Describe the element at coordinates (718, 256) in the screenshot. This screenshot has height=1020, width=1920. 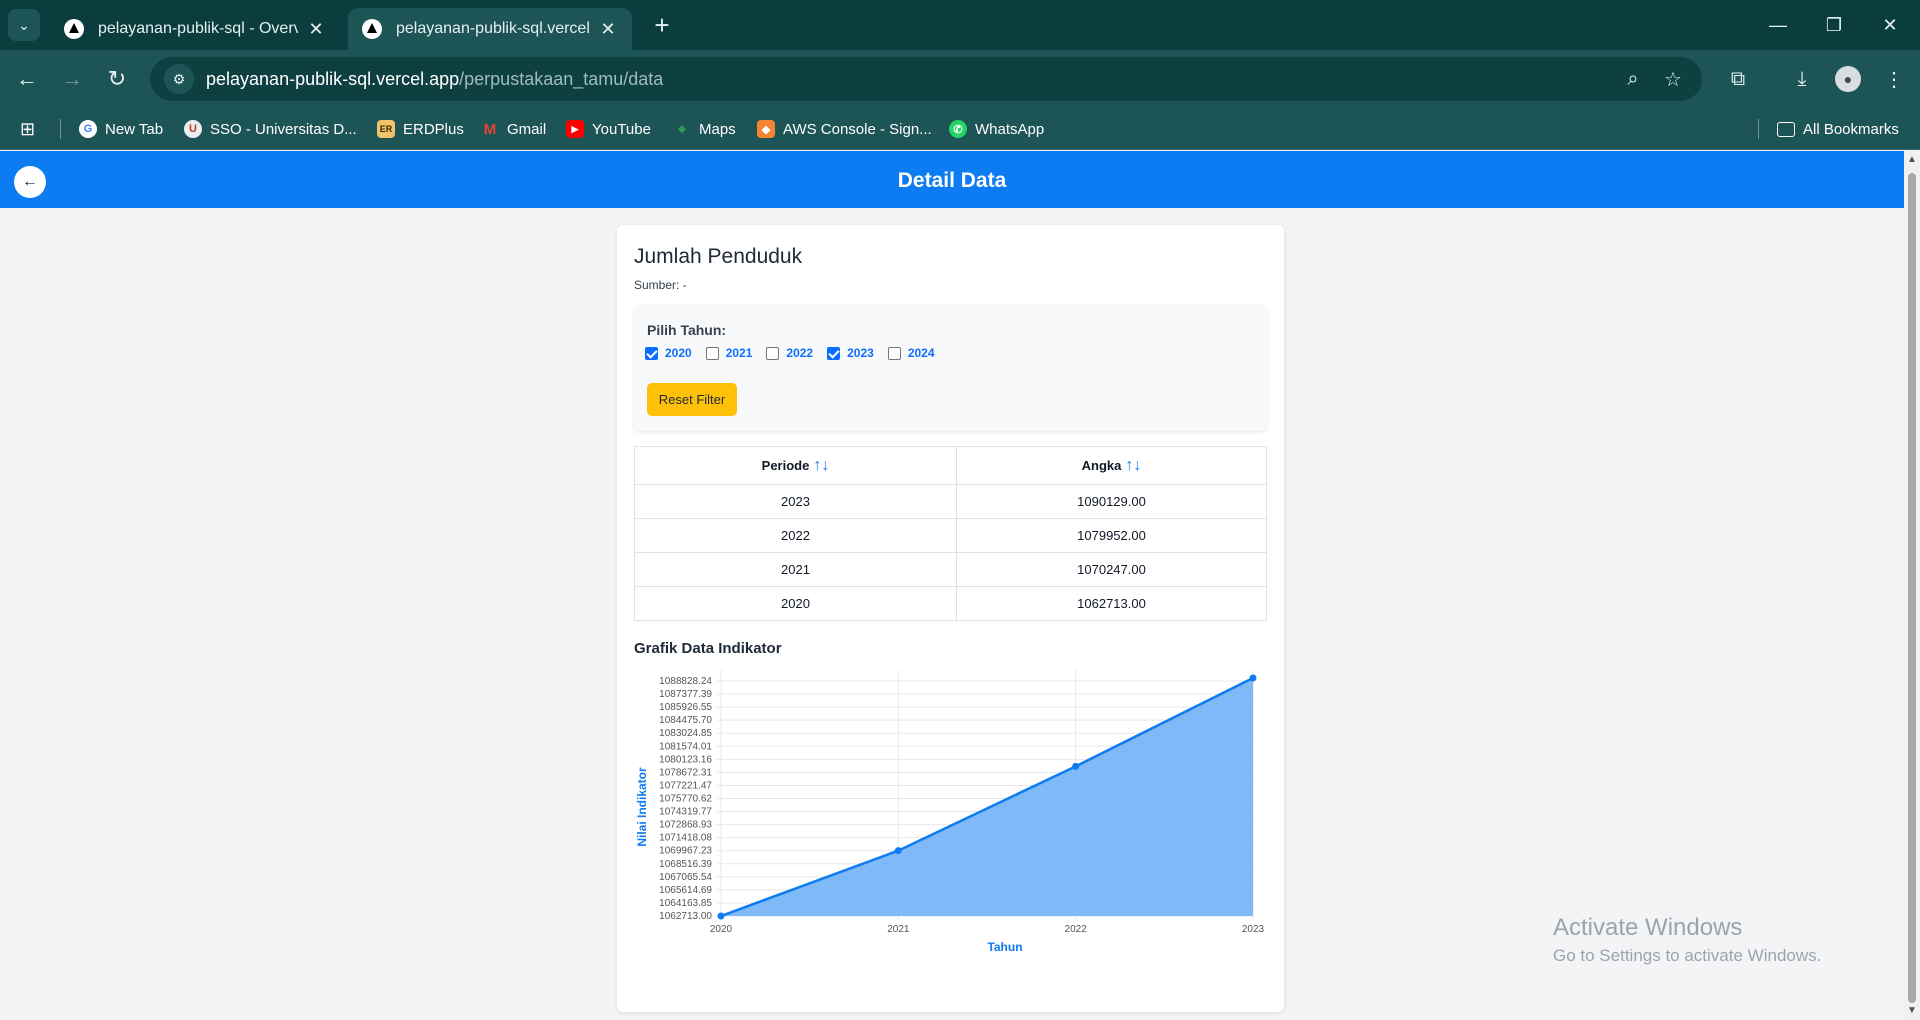
I see `indicator-title: Jumlah Penduduk` at that location.